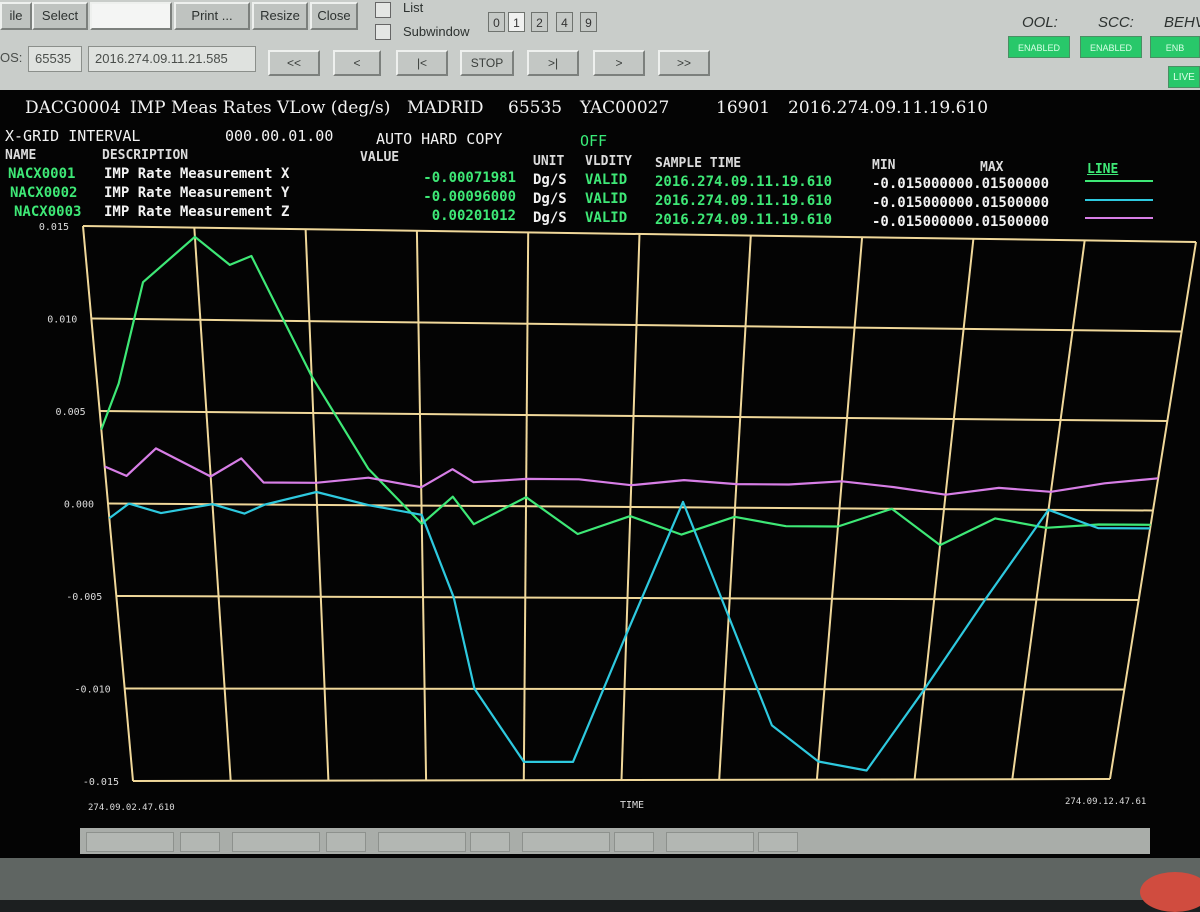 This screenshot has width=1200, height=912. I want to click on grid-interval-label: X-GRID INTERVAL, so click(73, 136).